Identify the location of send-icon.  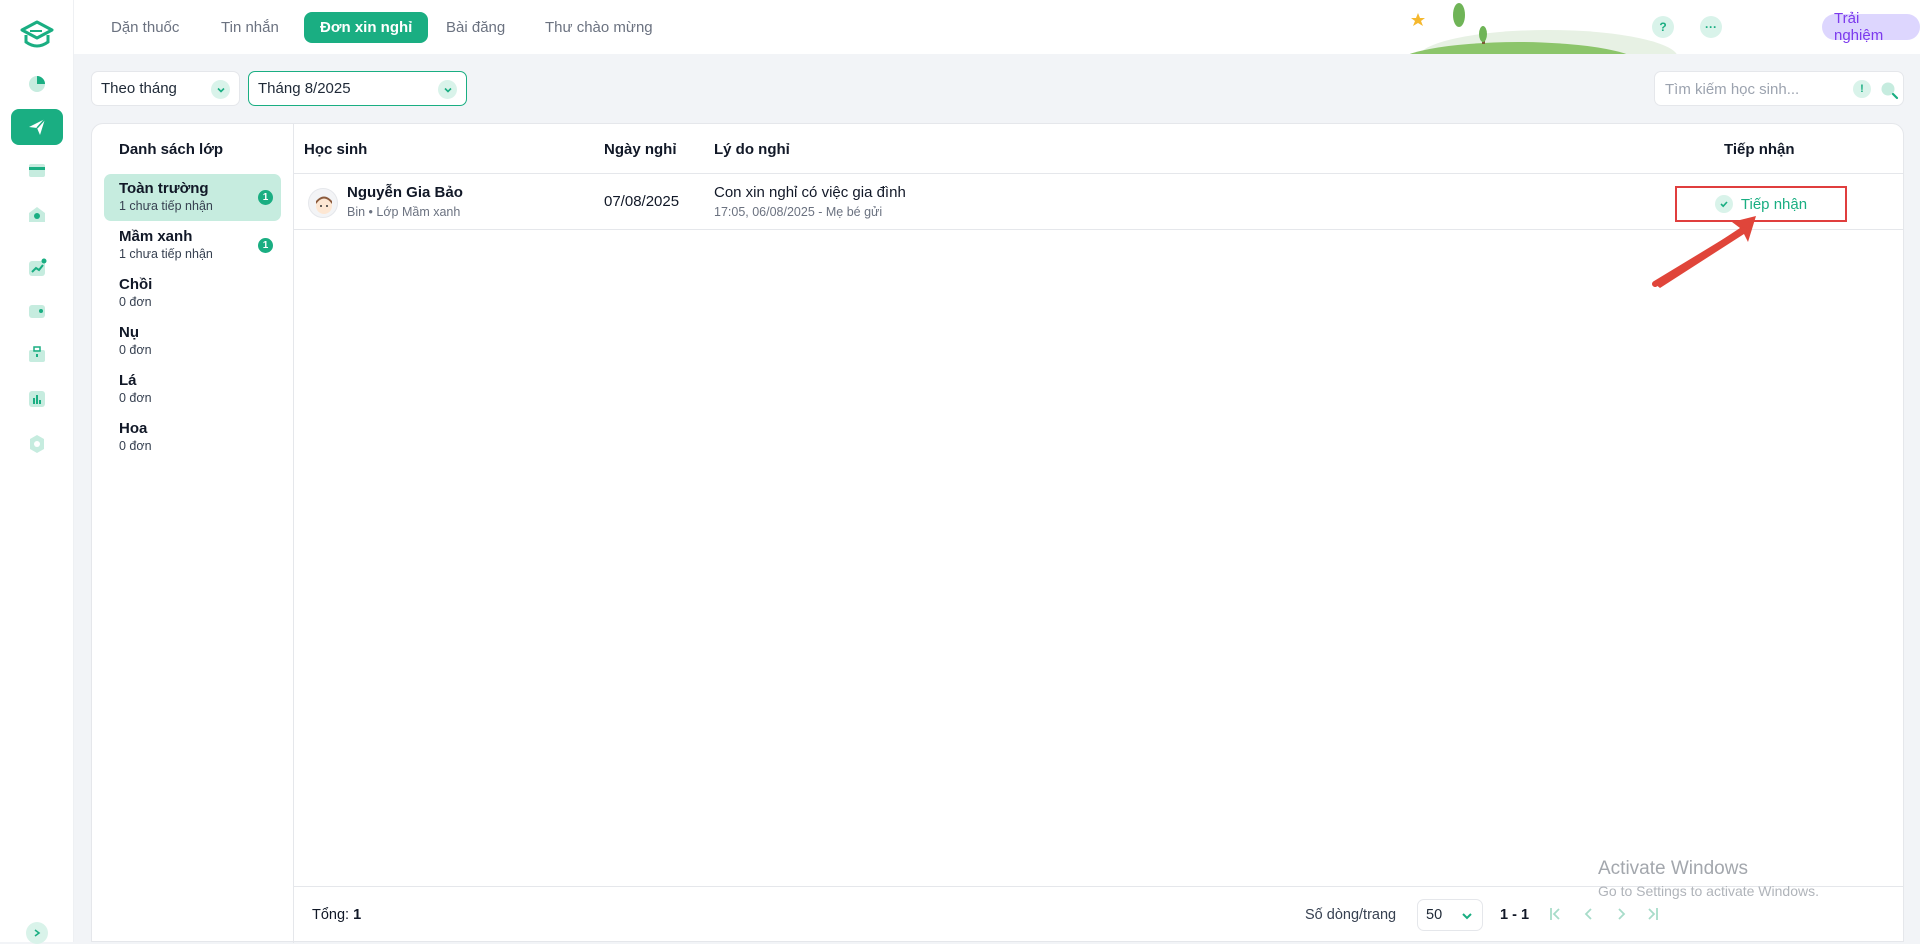
(37, 126).